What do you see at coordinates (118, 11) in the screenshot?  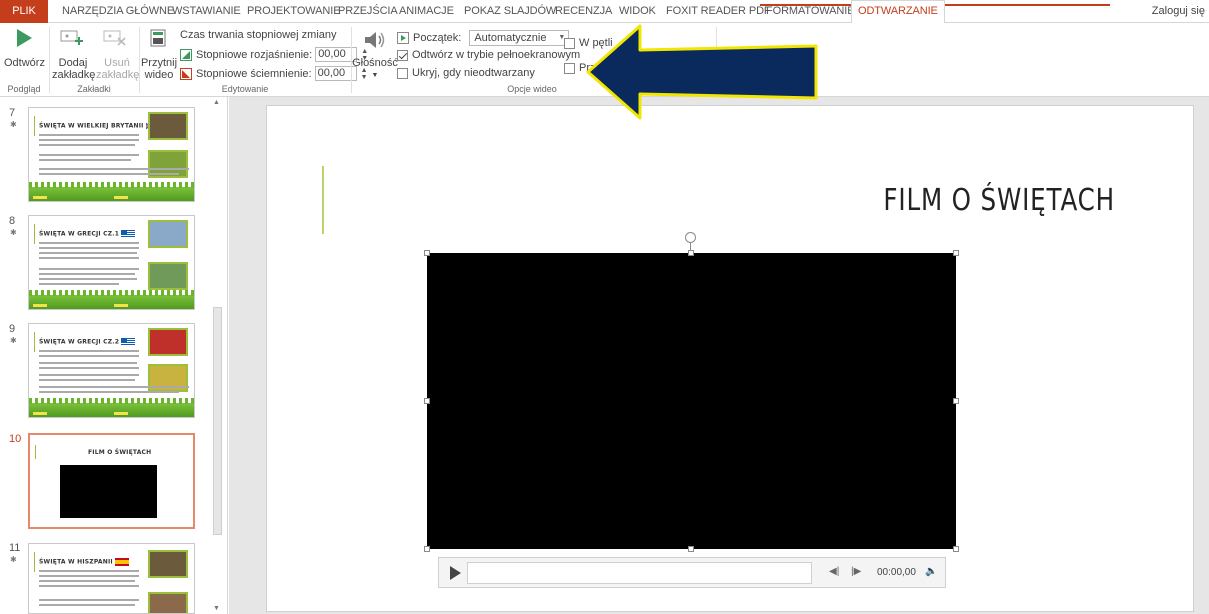 I see `tab-home: NARZĘDZIA GŁÓWNE` at bounding box center [118, 11].